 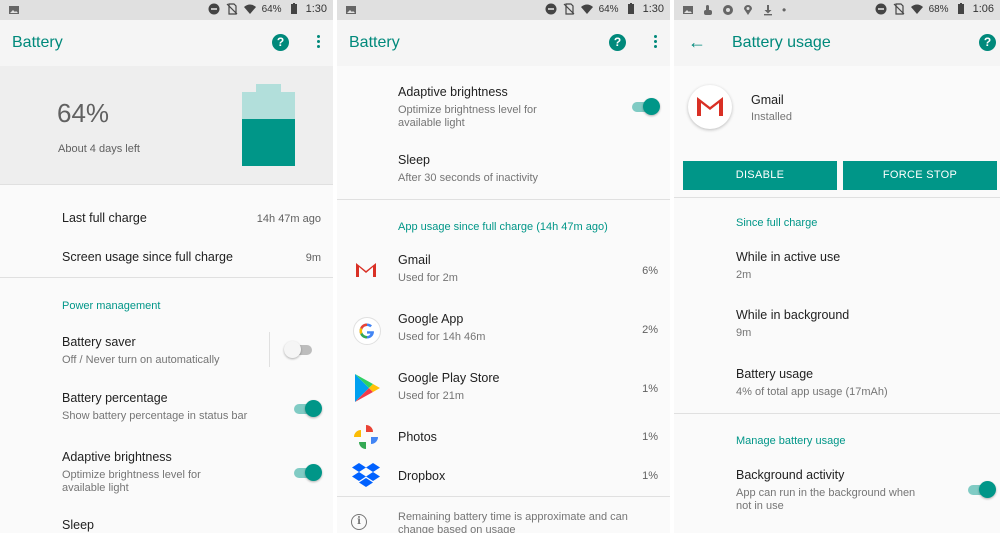 What do you see at coordinates (313, 258) in the screenshot?
I see `screen-usage-value: 9m` at bounding box center [313, 258].